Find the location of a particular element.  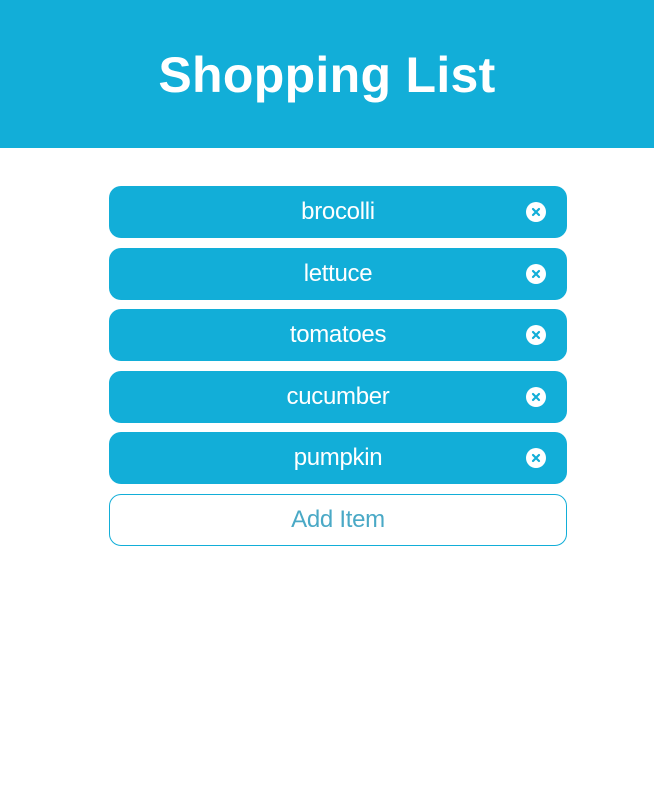

list-item: cucumber is located at coordinates (338, 396).